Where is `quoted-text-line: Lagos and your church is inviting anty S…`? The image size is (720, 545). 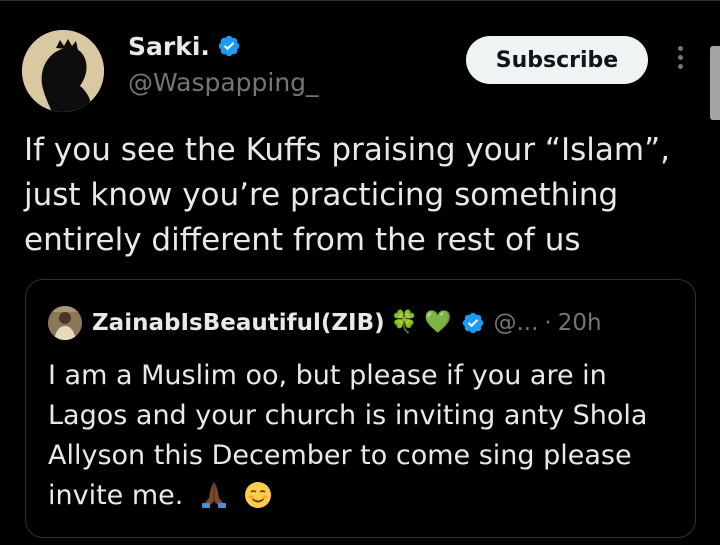 quoted-text-line: Lagos and your church is inviting anty S… is located at coordinates (348, 415).